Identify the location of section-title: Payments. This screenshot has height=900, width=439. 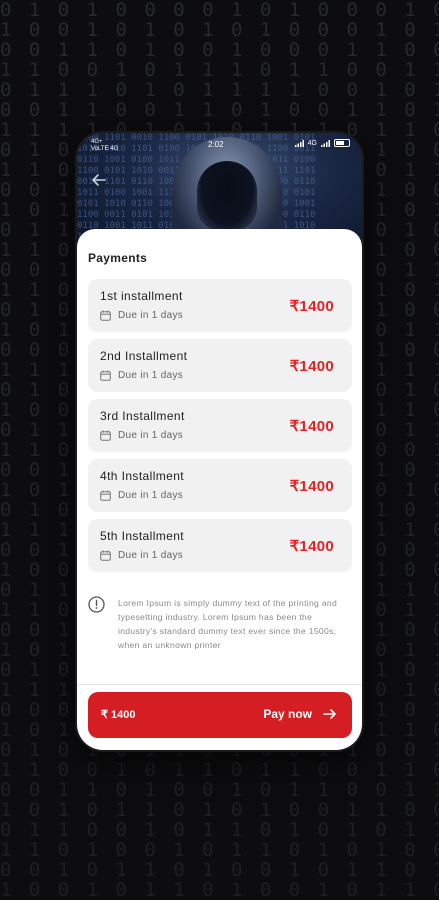
(118, 258).